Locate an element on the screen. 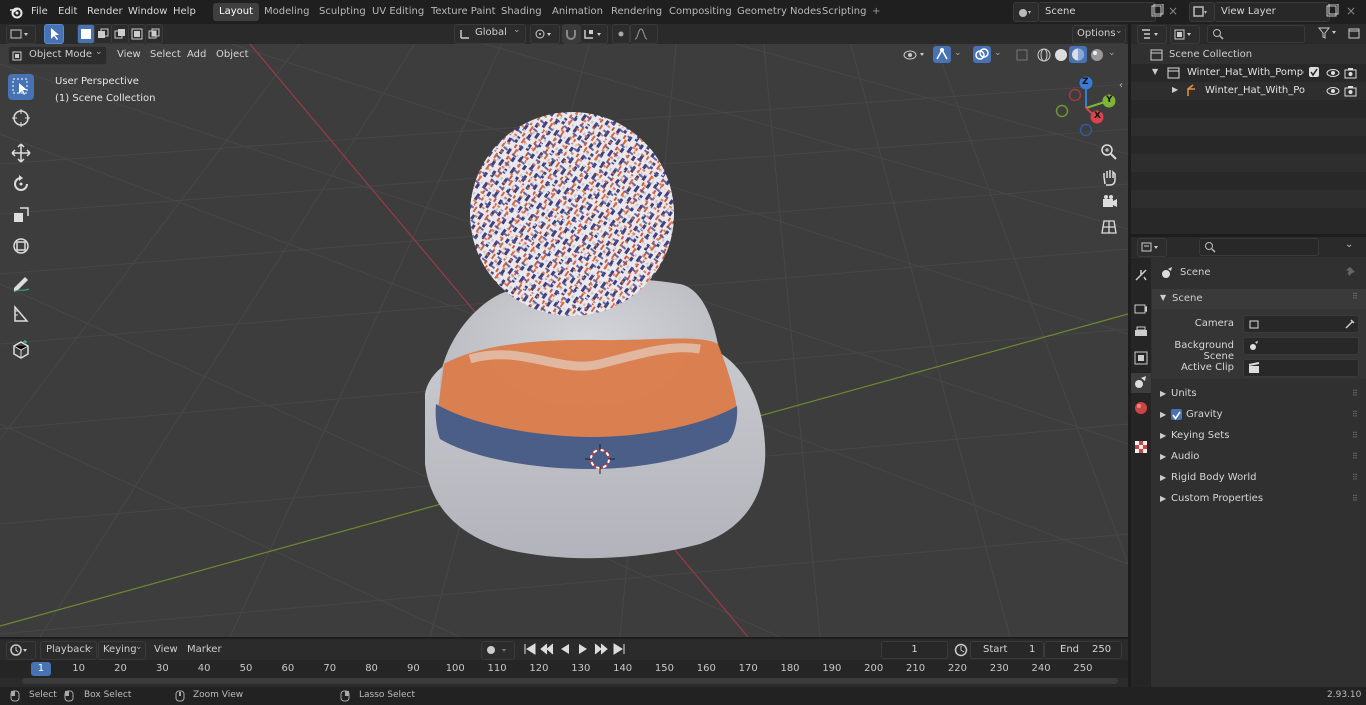 The height and width of the screenshot is (705, 1366). material-preview-shading-icon is located at coordinates (1078, 54).